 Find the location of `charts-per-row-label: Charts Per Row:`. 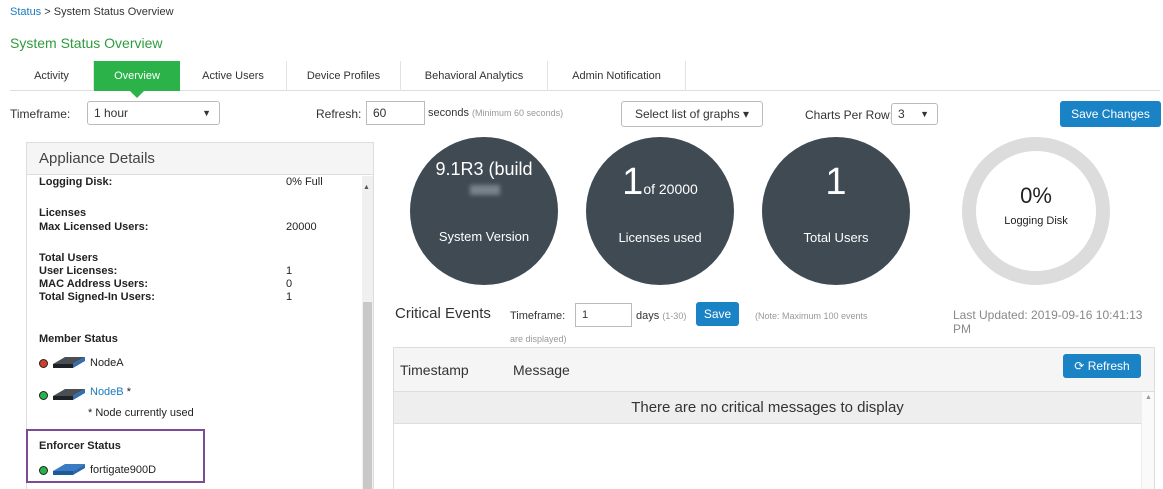

charts-per-row-label: Charts Per Row: is located at coordinates (849, 115).